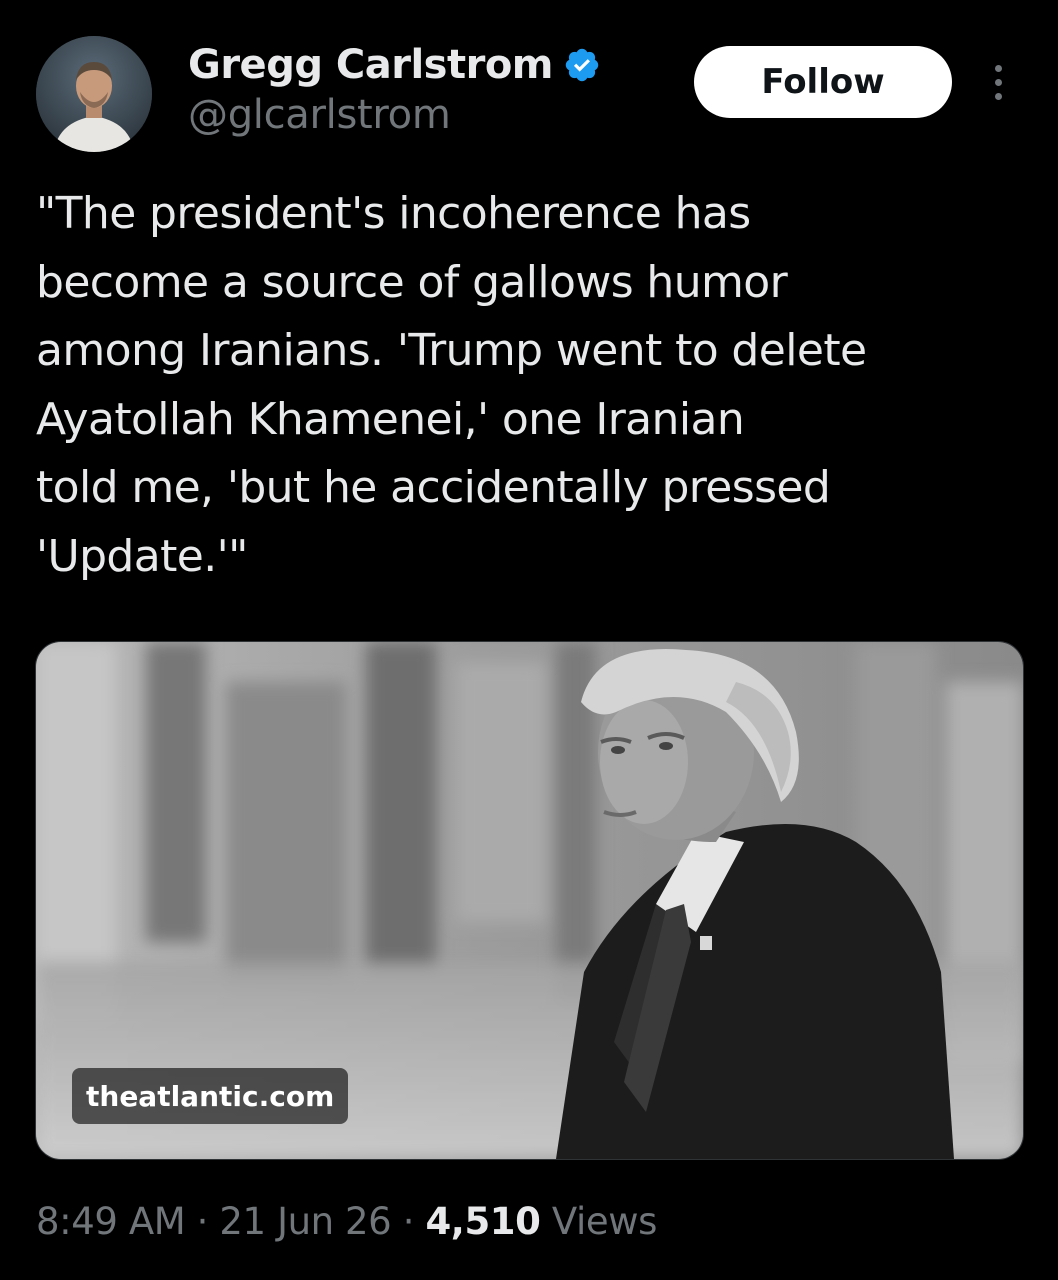 This screenshot has width=1058, height=1280. I want to click on follow-button: Follow, so click(823, 82).